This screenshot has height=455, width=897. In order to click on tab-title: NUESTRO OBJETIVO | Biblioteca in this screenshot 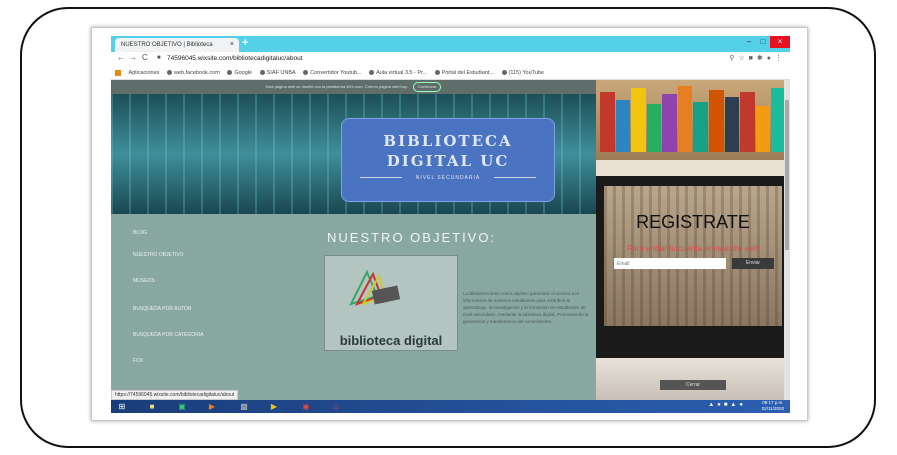, I will do `click(167, 45)`.